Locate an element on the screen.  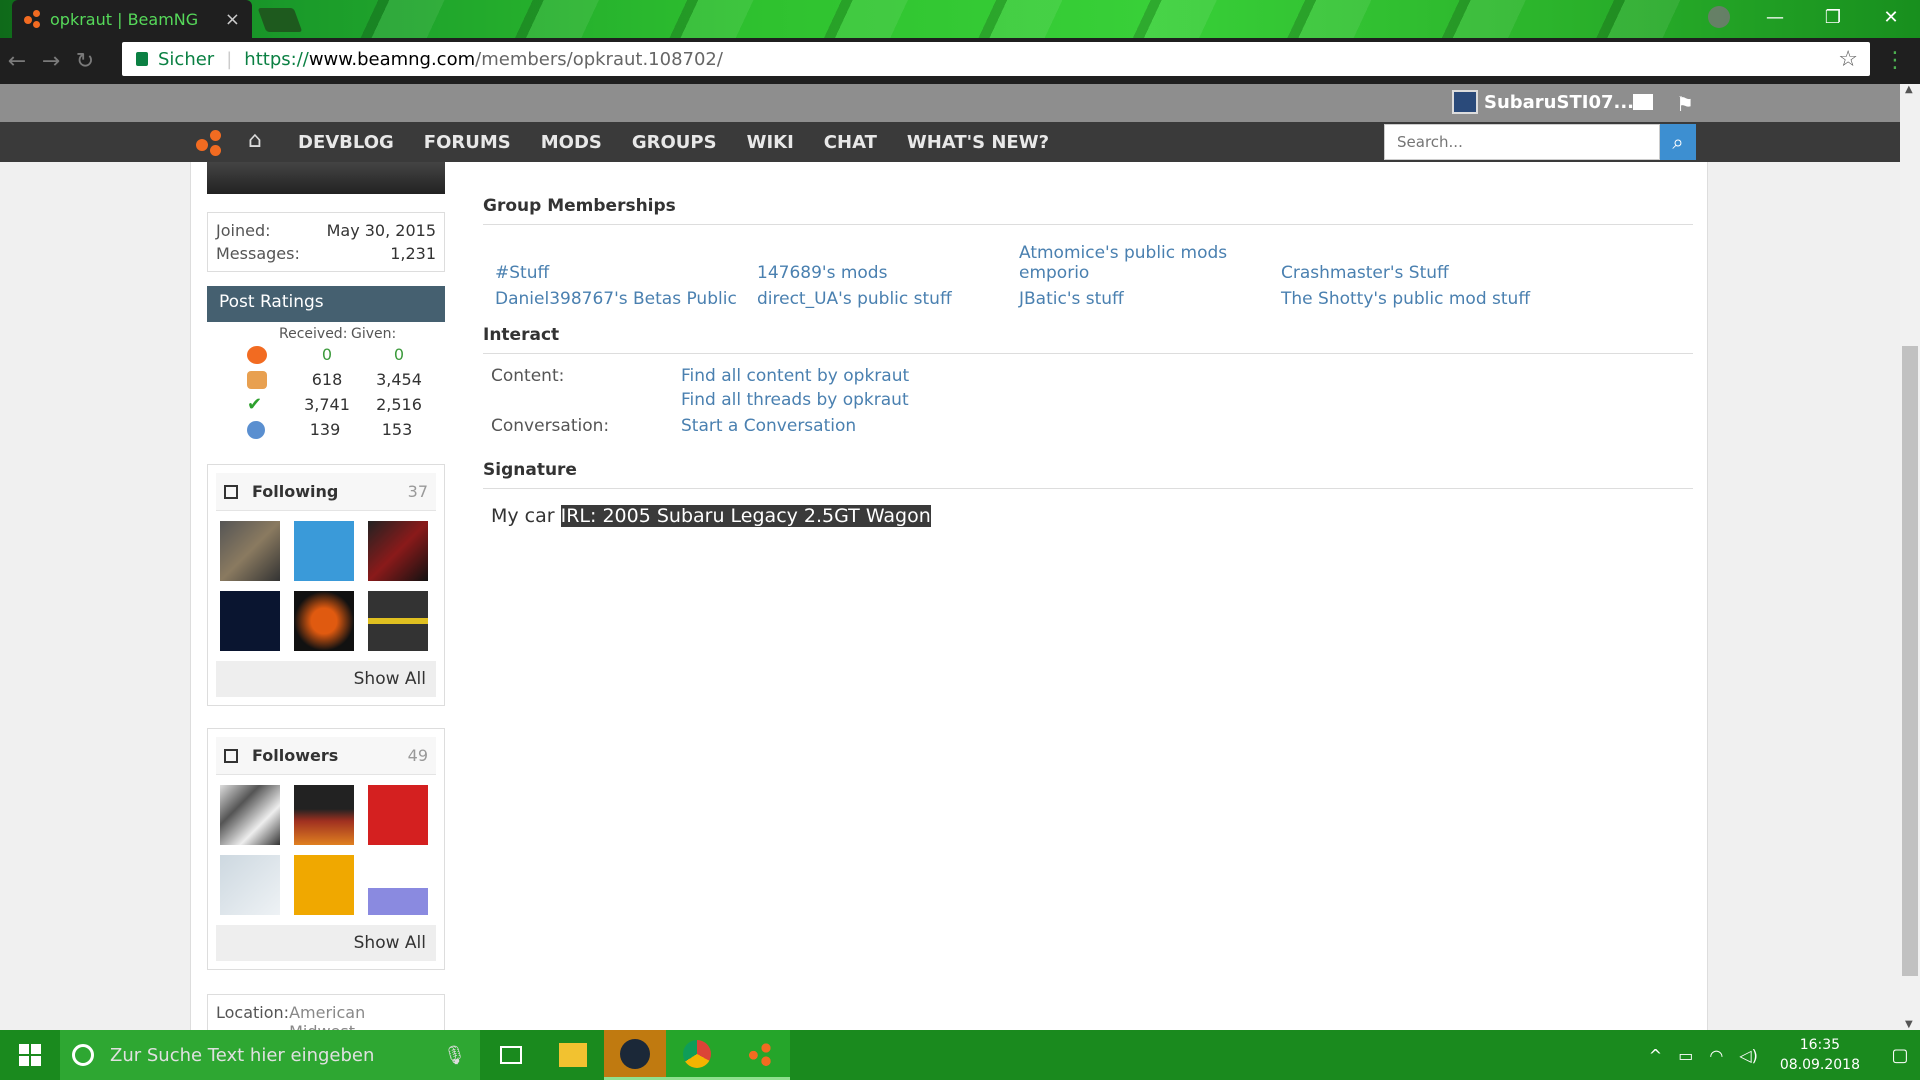
page-scrollbar: ▲ ▼ is located at coordinates (1910, 557).